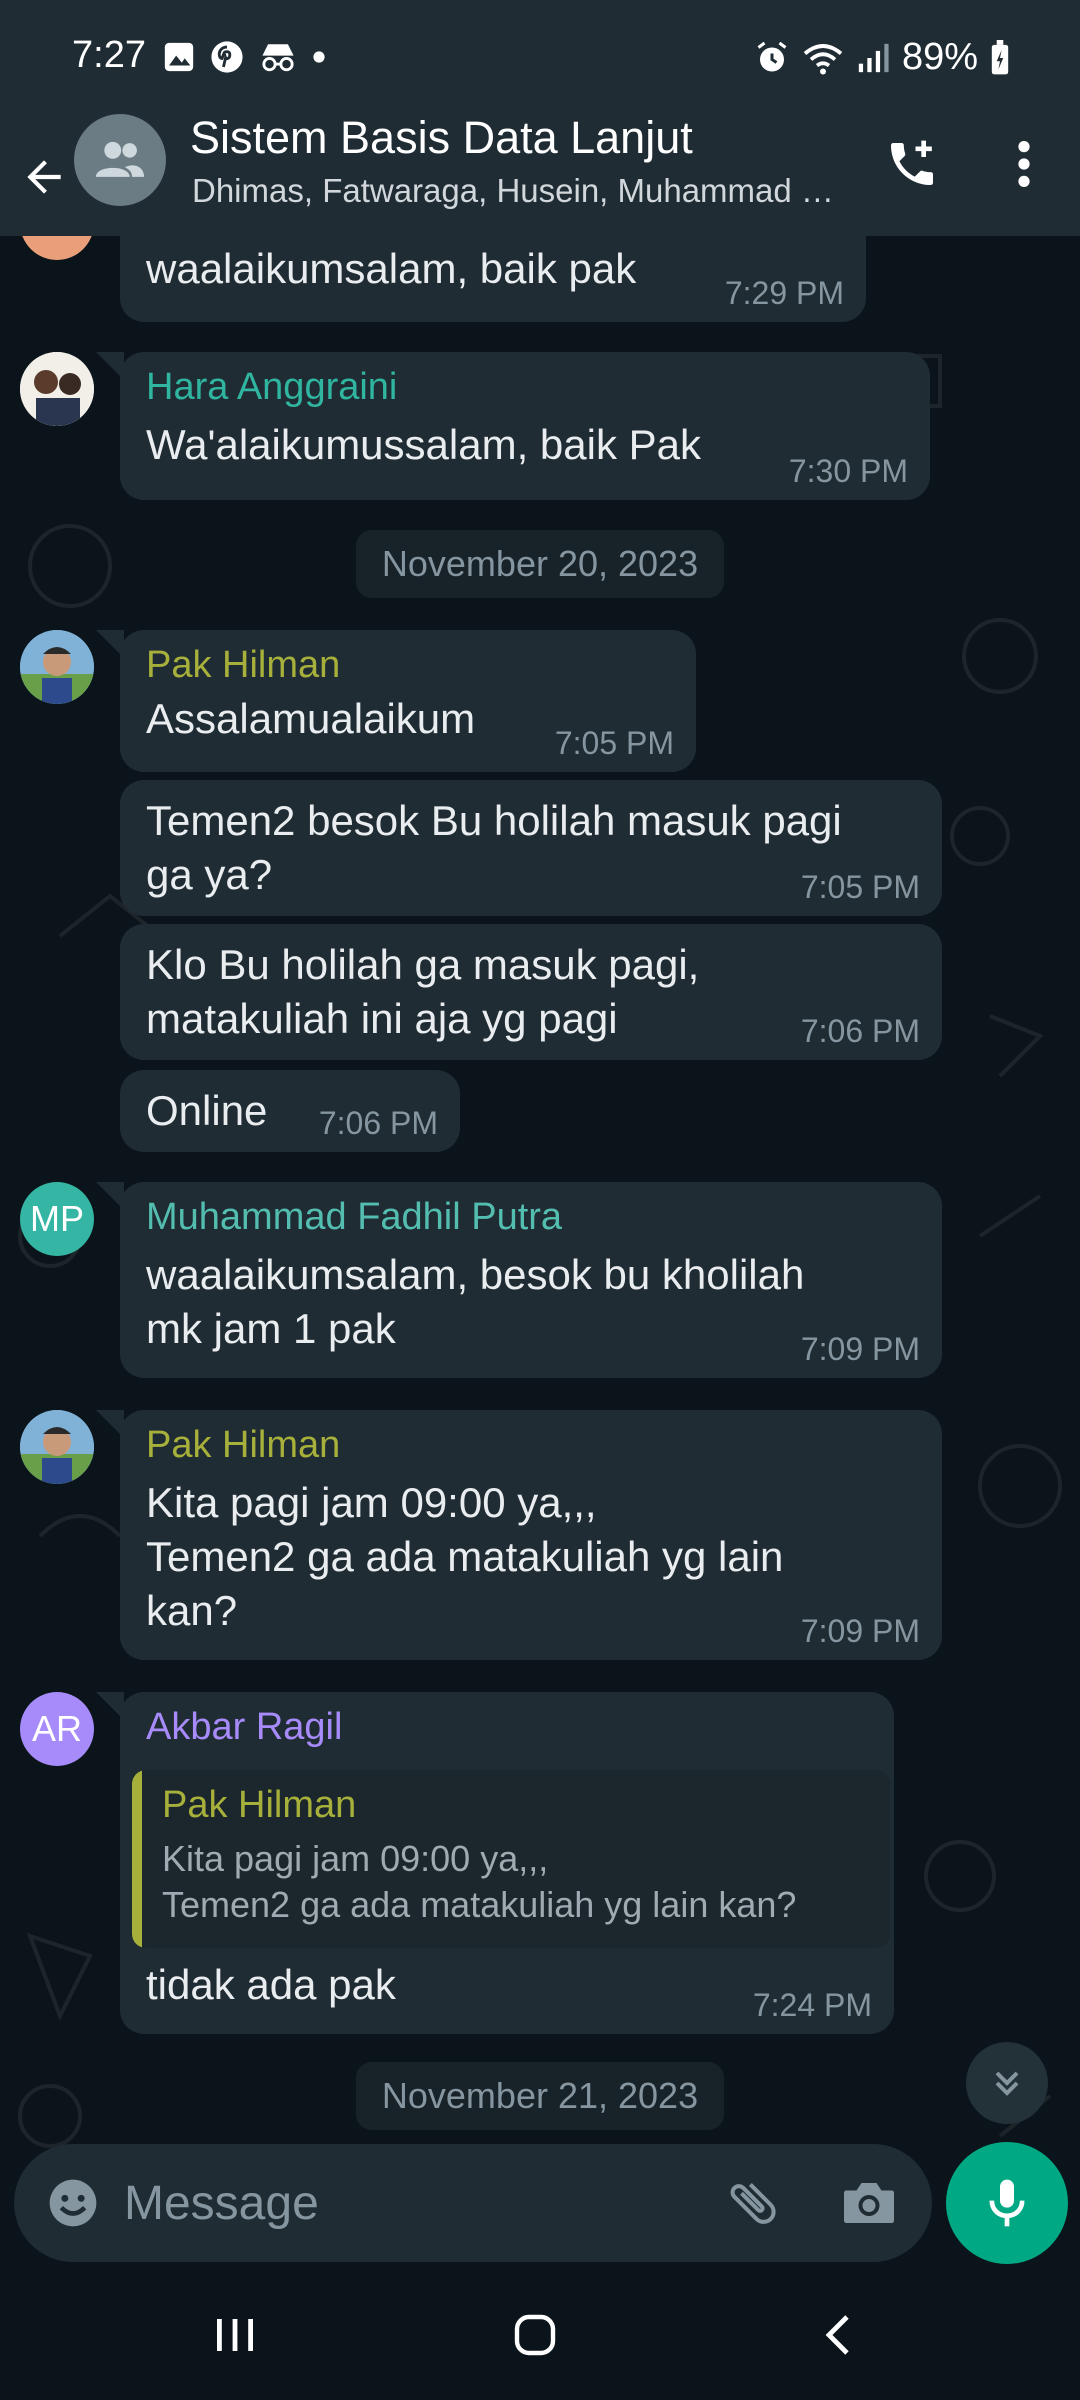 The image size is (1080, 2400). What do you see at coordinates (259, 1805) in the screenshot?
I see `quoted-sender-name: Pak Hilman` at bounding box center [259, 1805].